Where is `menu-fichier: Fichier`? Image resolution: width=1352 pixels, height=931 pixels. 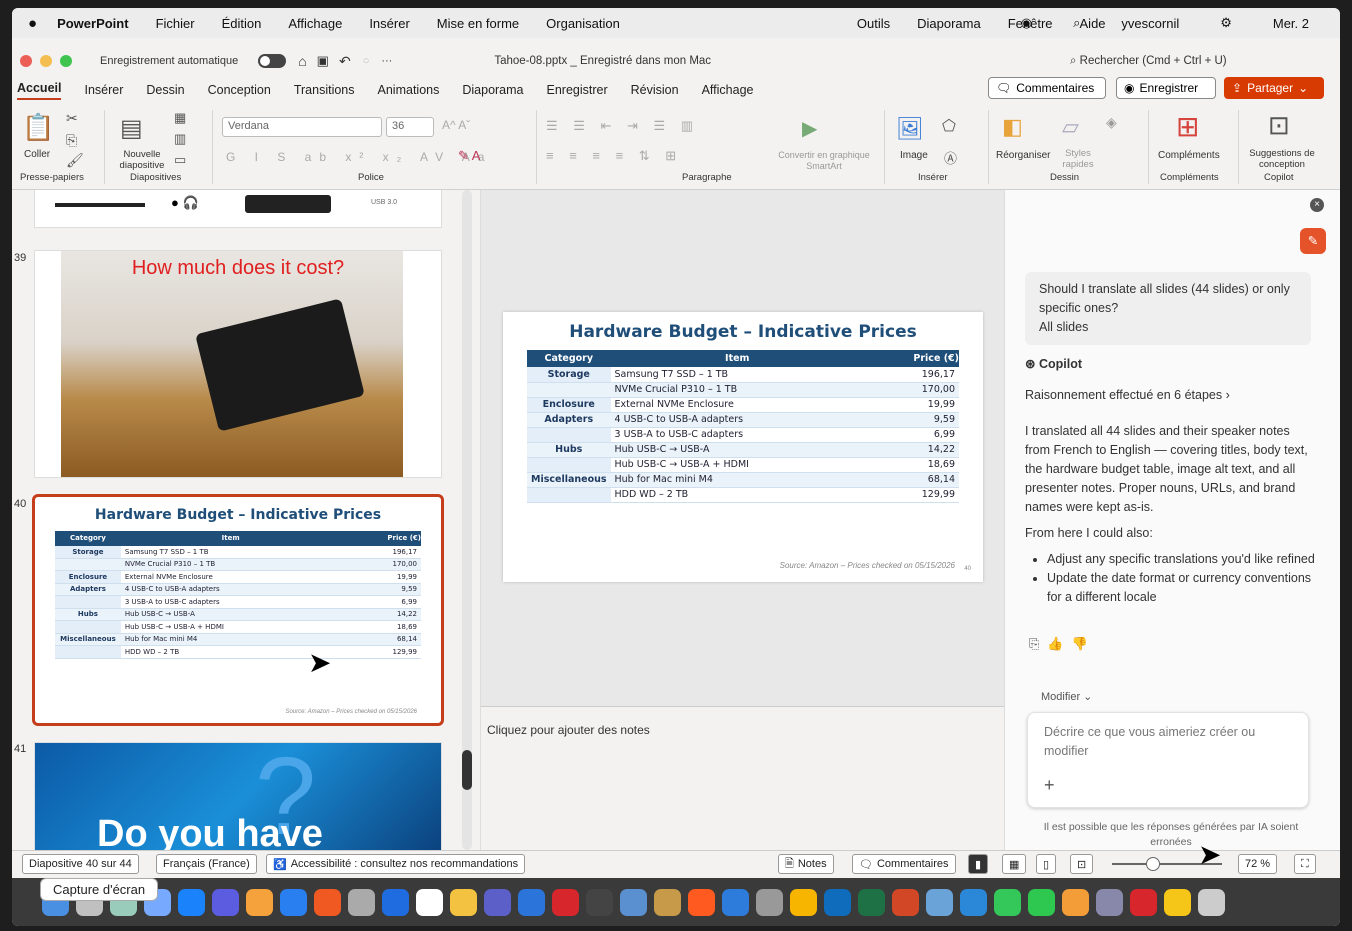
menu-fichier: Fichier is located at coordinates (175, 23).